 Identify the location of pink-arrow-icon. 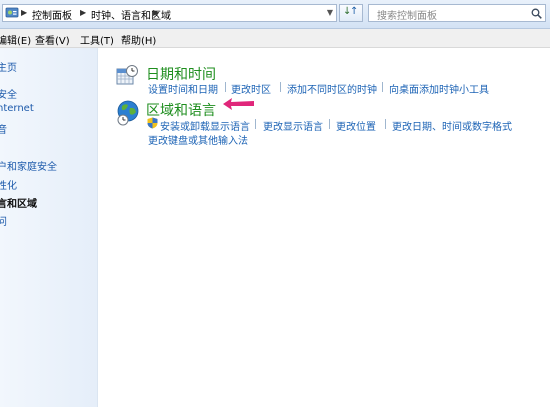
(238, 104).